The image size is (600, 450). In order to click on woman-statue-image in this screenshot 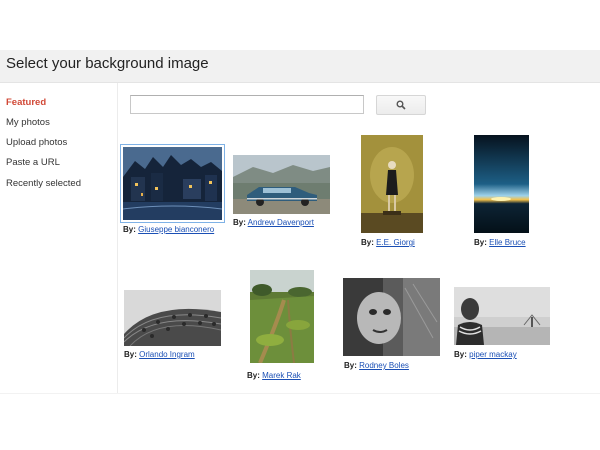, I will do `click(392, 184)`.